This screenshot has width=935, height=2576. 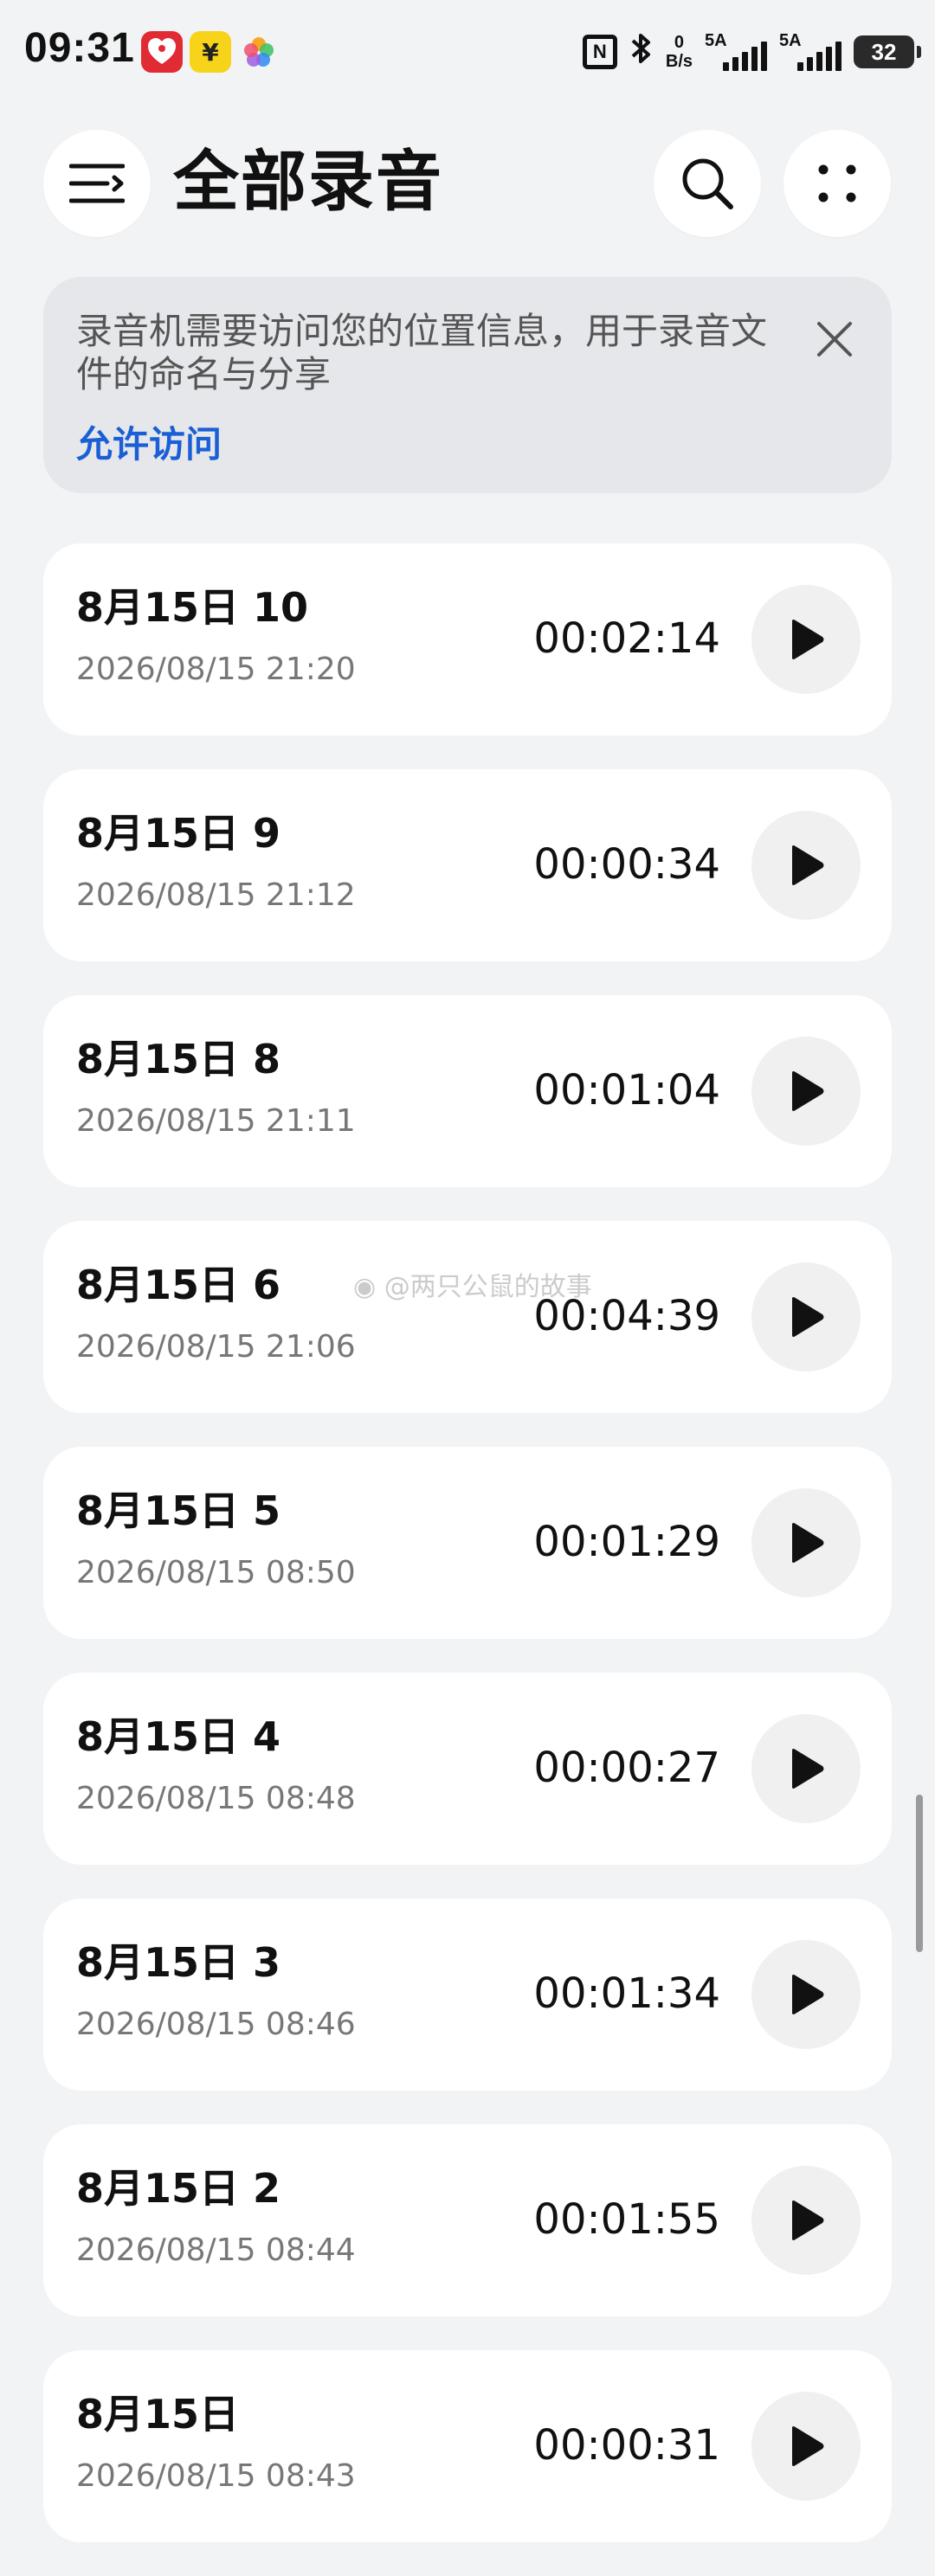 What do you see at coordinates (422, 353) in the screenshot?
I see `permission-message: 录音机需要访问您的位置信息，用于录音文件的命名与分享` at bounding box center [422, 353].